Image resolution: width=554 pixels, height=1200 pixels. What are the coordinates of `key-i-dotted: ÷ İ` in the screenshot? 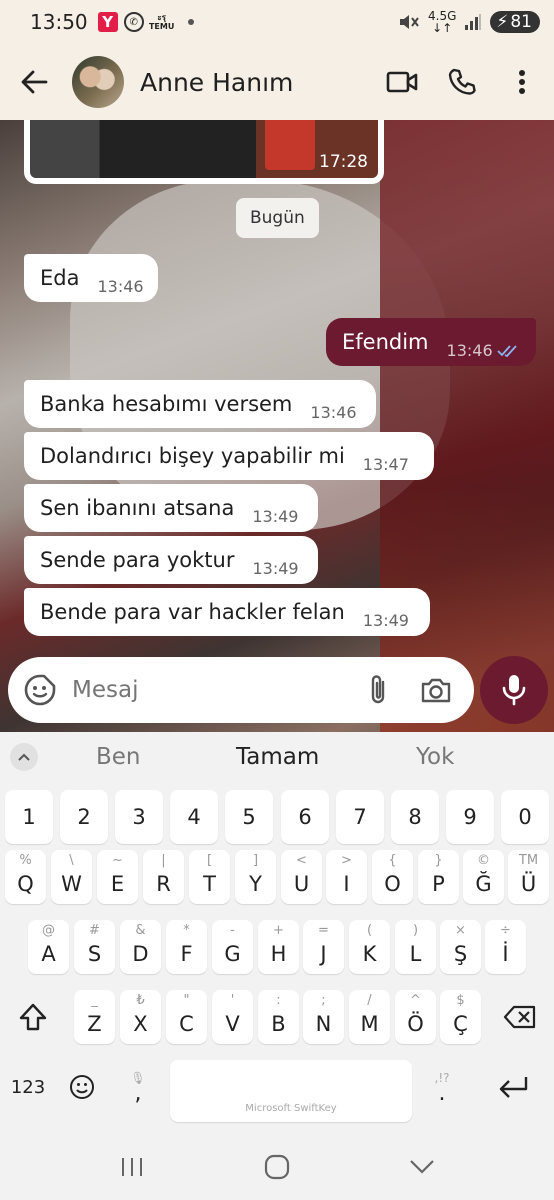 It's located at (505, 947).